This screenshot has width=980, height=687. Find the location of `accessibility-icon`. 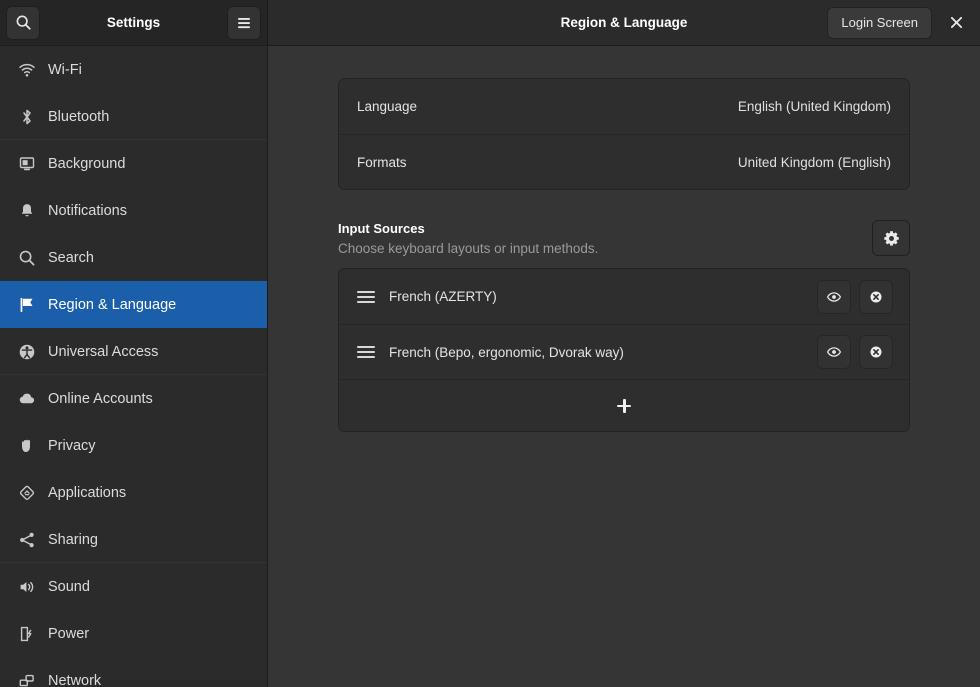

accessibility-icon is located at coordinates (27, 352).